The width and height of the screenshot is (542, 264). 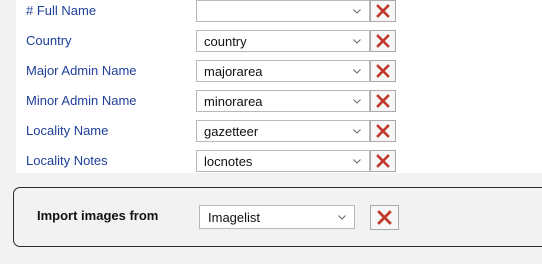 I want to click on mapping-row-full-name: # Full Name, so click(x=279, y=14).